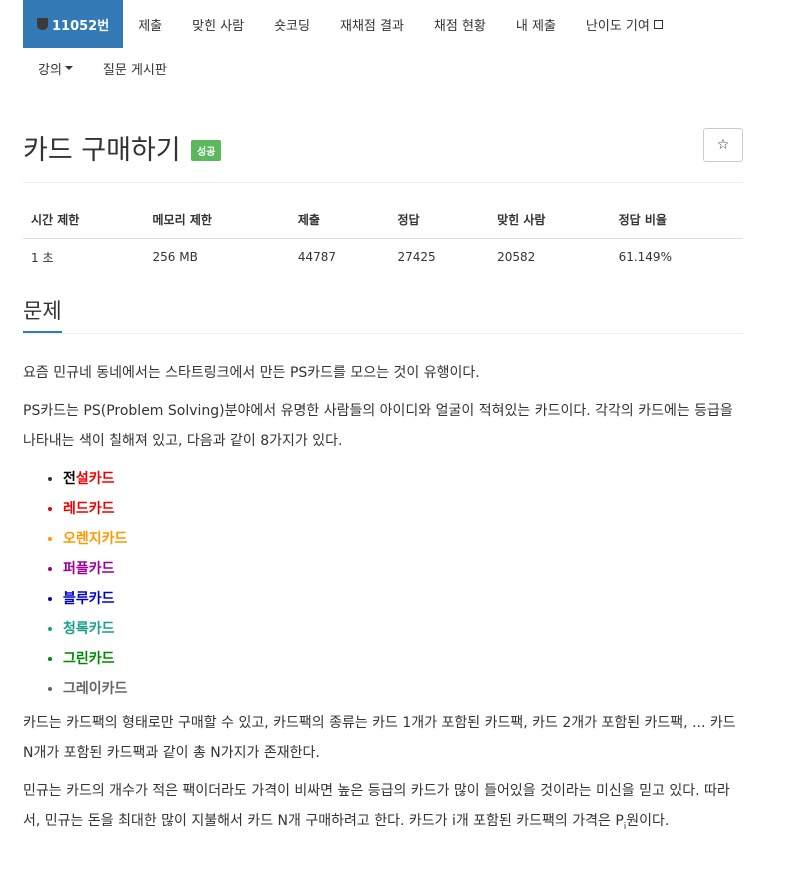 The height and width of the screenshot is (879, 788). I want to click on nav-short-coding: 숏코딩, so click(292, 24).